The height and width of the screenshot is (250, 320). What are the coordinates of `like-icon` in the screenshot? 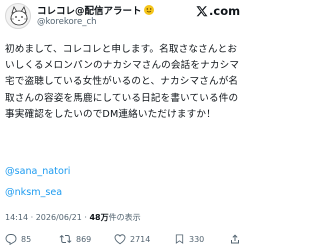 It's located at (120, 239).